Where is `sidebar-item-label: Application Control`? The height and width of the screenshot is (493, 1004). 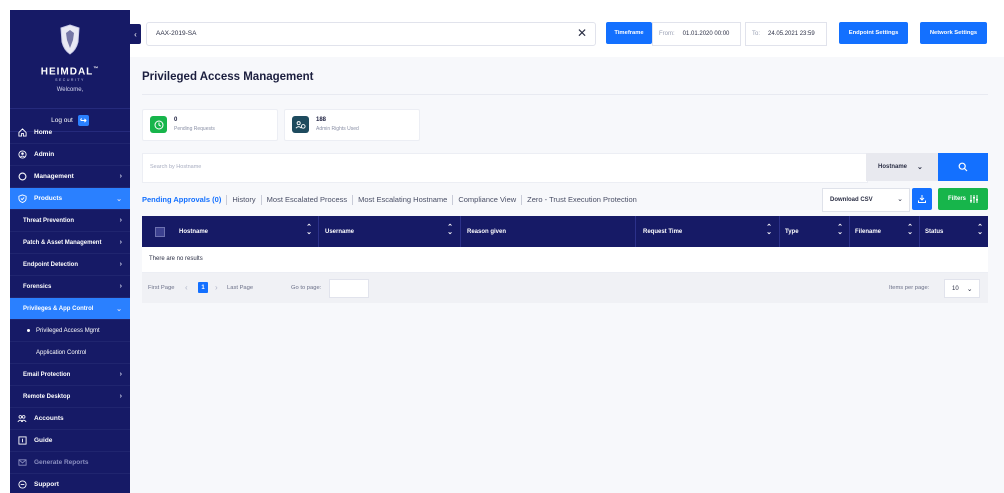 sidebar-item-label: Application Control is located at coordinates (61, 352).